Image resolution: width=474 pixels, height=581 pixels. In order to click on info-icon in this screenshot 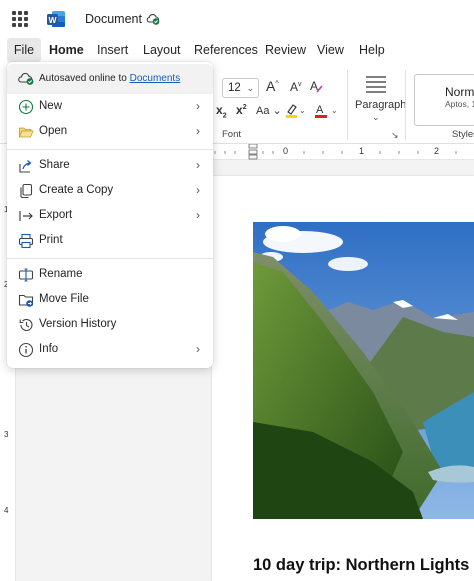, I will do `click(26, 350)`.